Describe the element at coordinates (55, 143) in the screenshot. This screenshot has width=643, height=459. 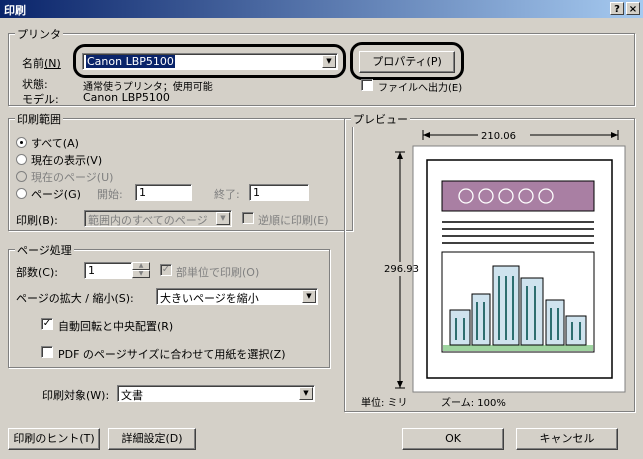
I see `range-all-label: すべて(A)` at that location.